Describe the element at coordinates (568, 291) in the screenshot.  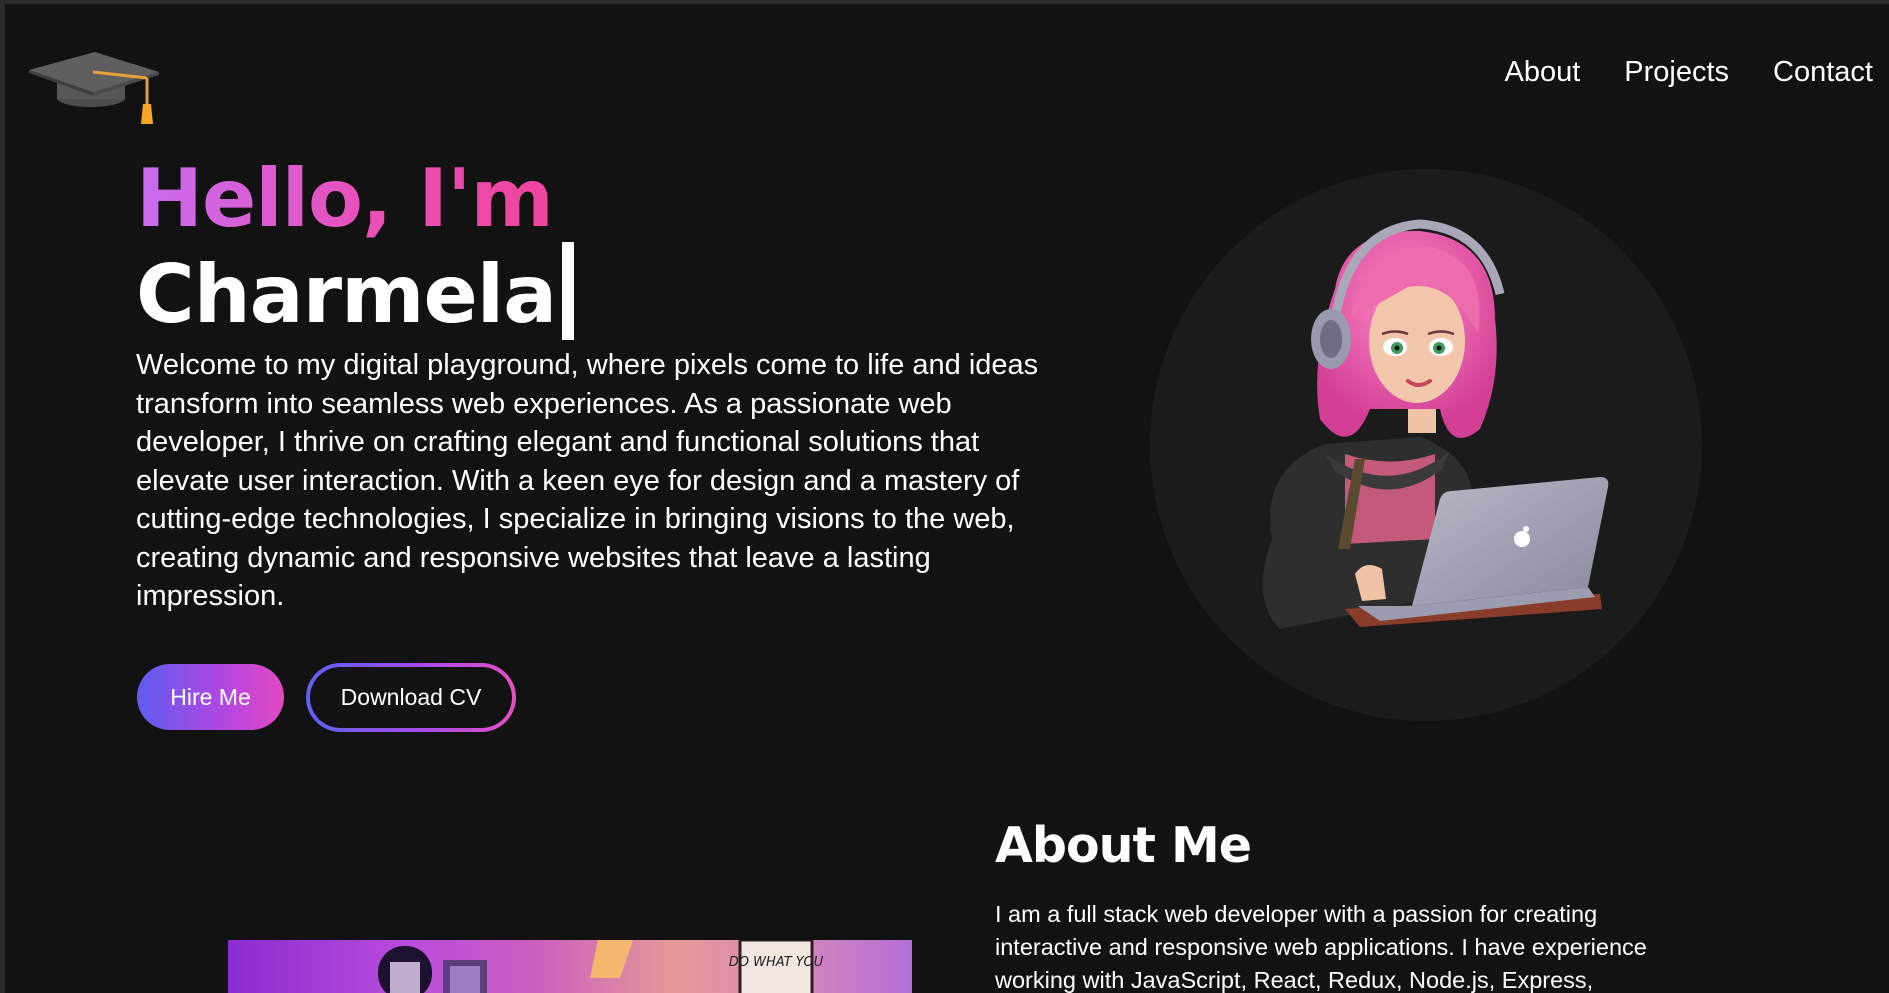
I see `typing-cursor` at that location.